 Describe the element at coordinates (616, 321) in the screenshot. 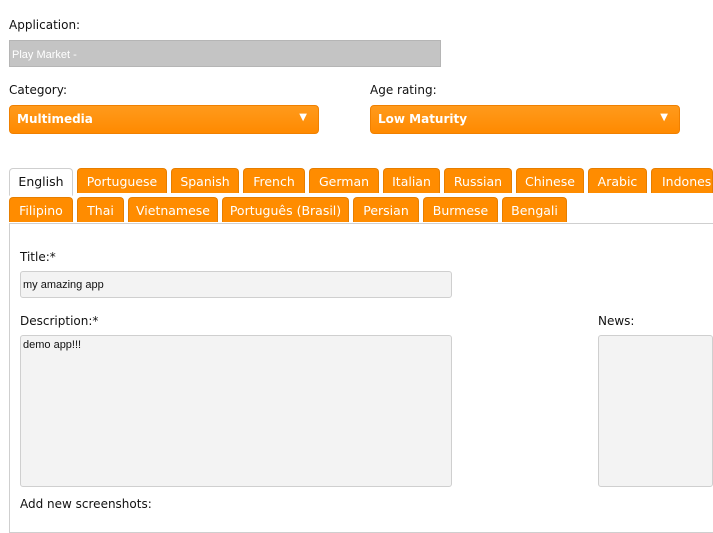

I see `news-label: News:` at that location.